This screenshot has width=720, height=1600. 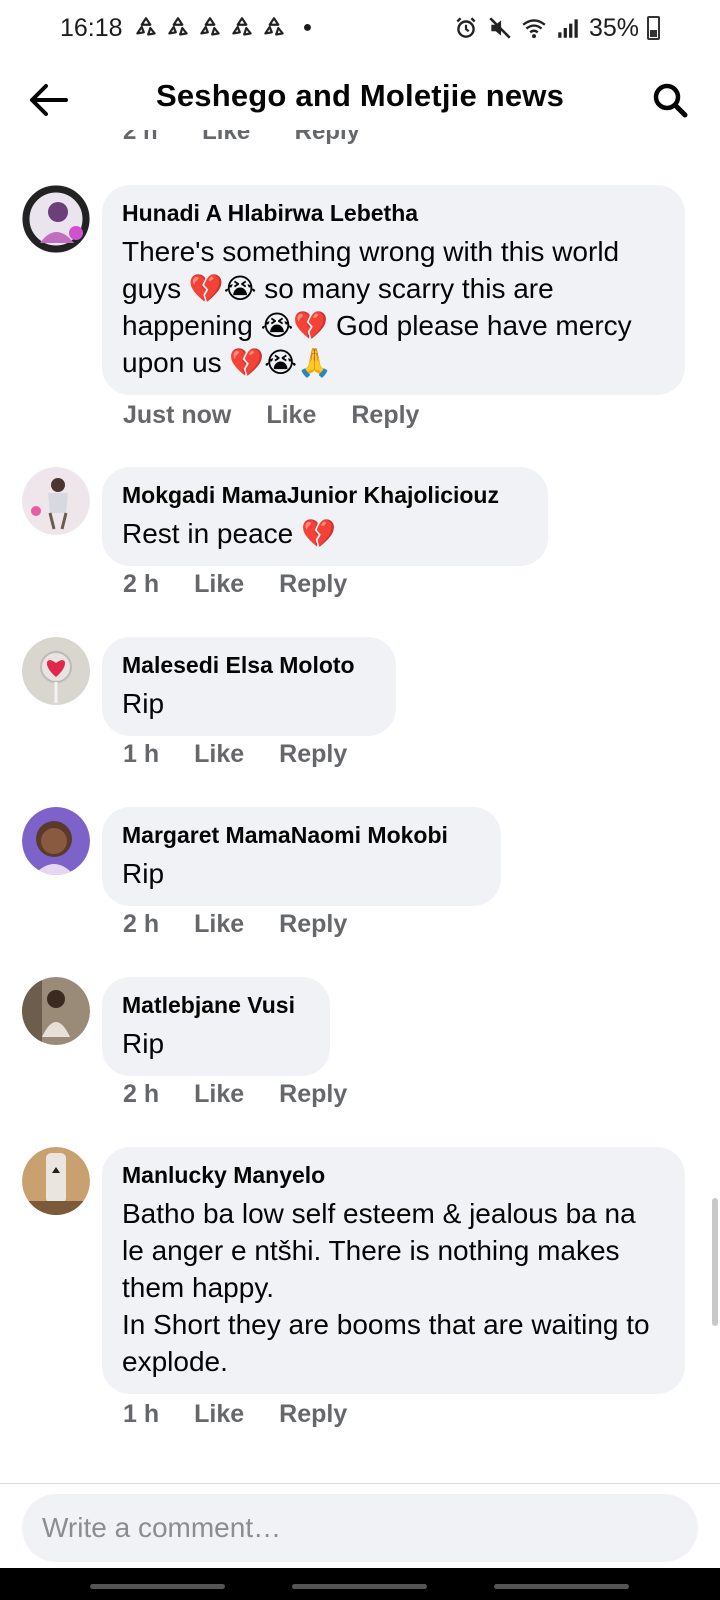 I want to click on comment-author: Margaret MamaNaomi Mokobi, so click(x=301, y=835).